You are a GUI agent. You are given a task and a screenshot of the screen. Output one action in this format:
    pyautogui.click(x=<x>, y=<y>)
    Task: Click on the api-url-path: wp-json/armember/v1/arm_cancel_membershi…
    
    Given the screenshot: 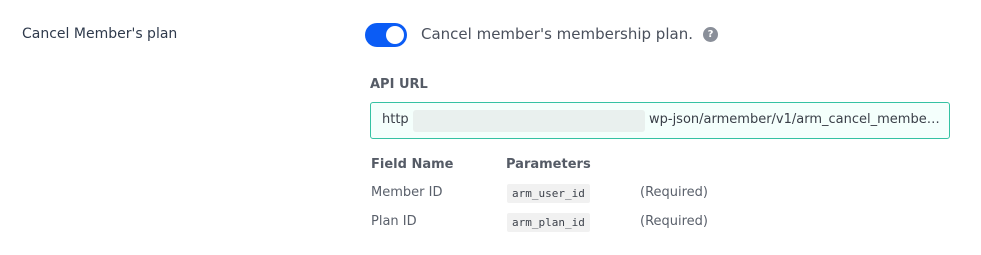 What is the action you would take?
    pyautogui.click(x=795, y=119)
    